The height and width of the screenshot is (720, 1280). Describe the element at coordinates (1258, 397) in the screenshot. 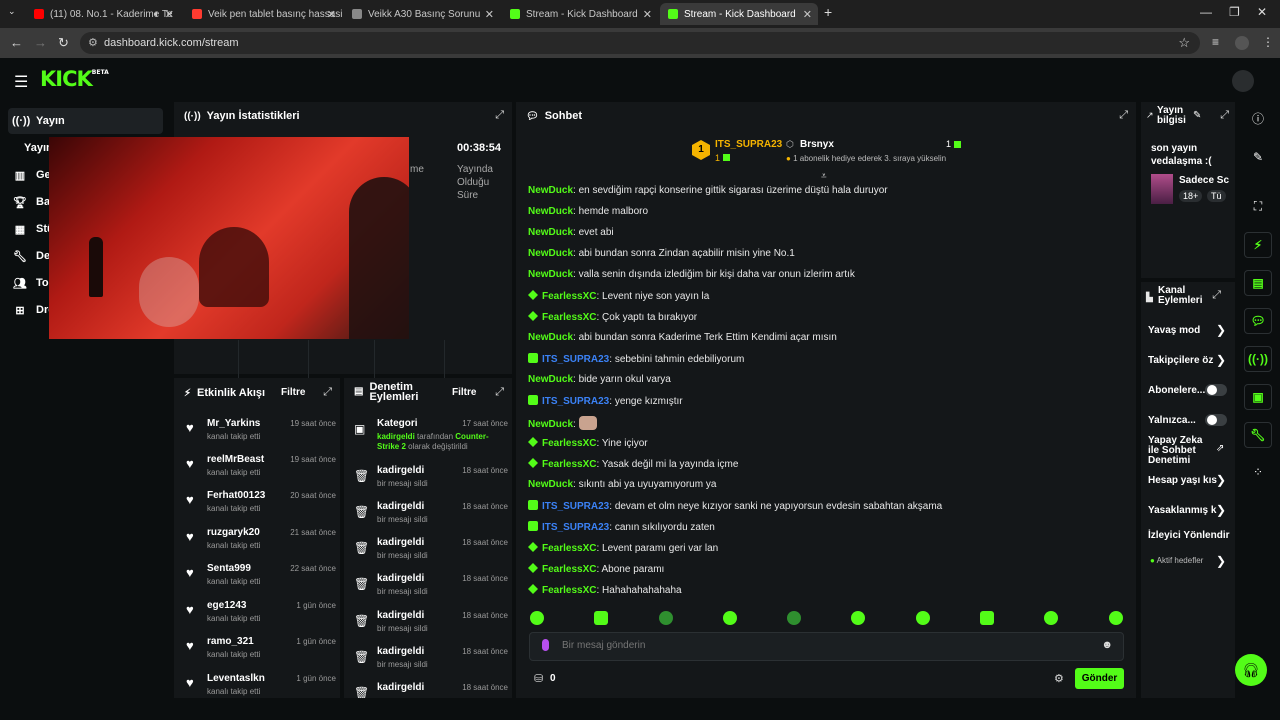

I see `storage-icon: ▣` at that location.